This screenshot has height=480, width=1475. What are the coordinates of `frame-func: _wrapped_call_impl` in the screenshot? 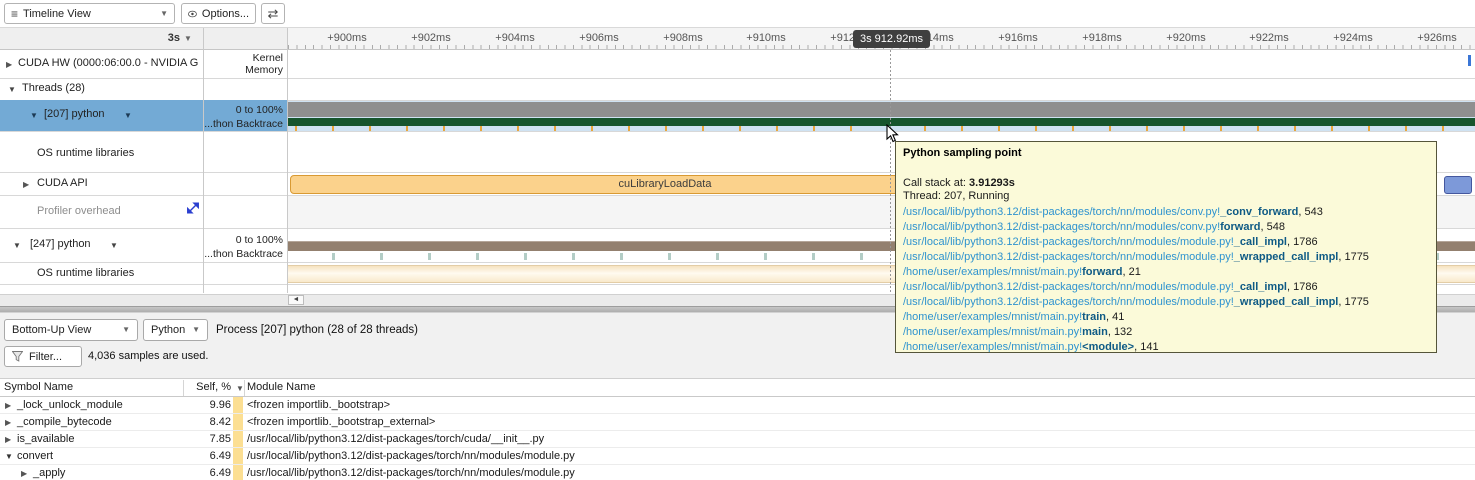 It's located at (1286, 257).